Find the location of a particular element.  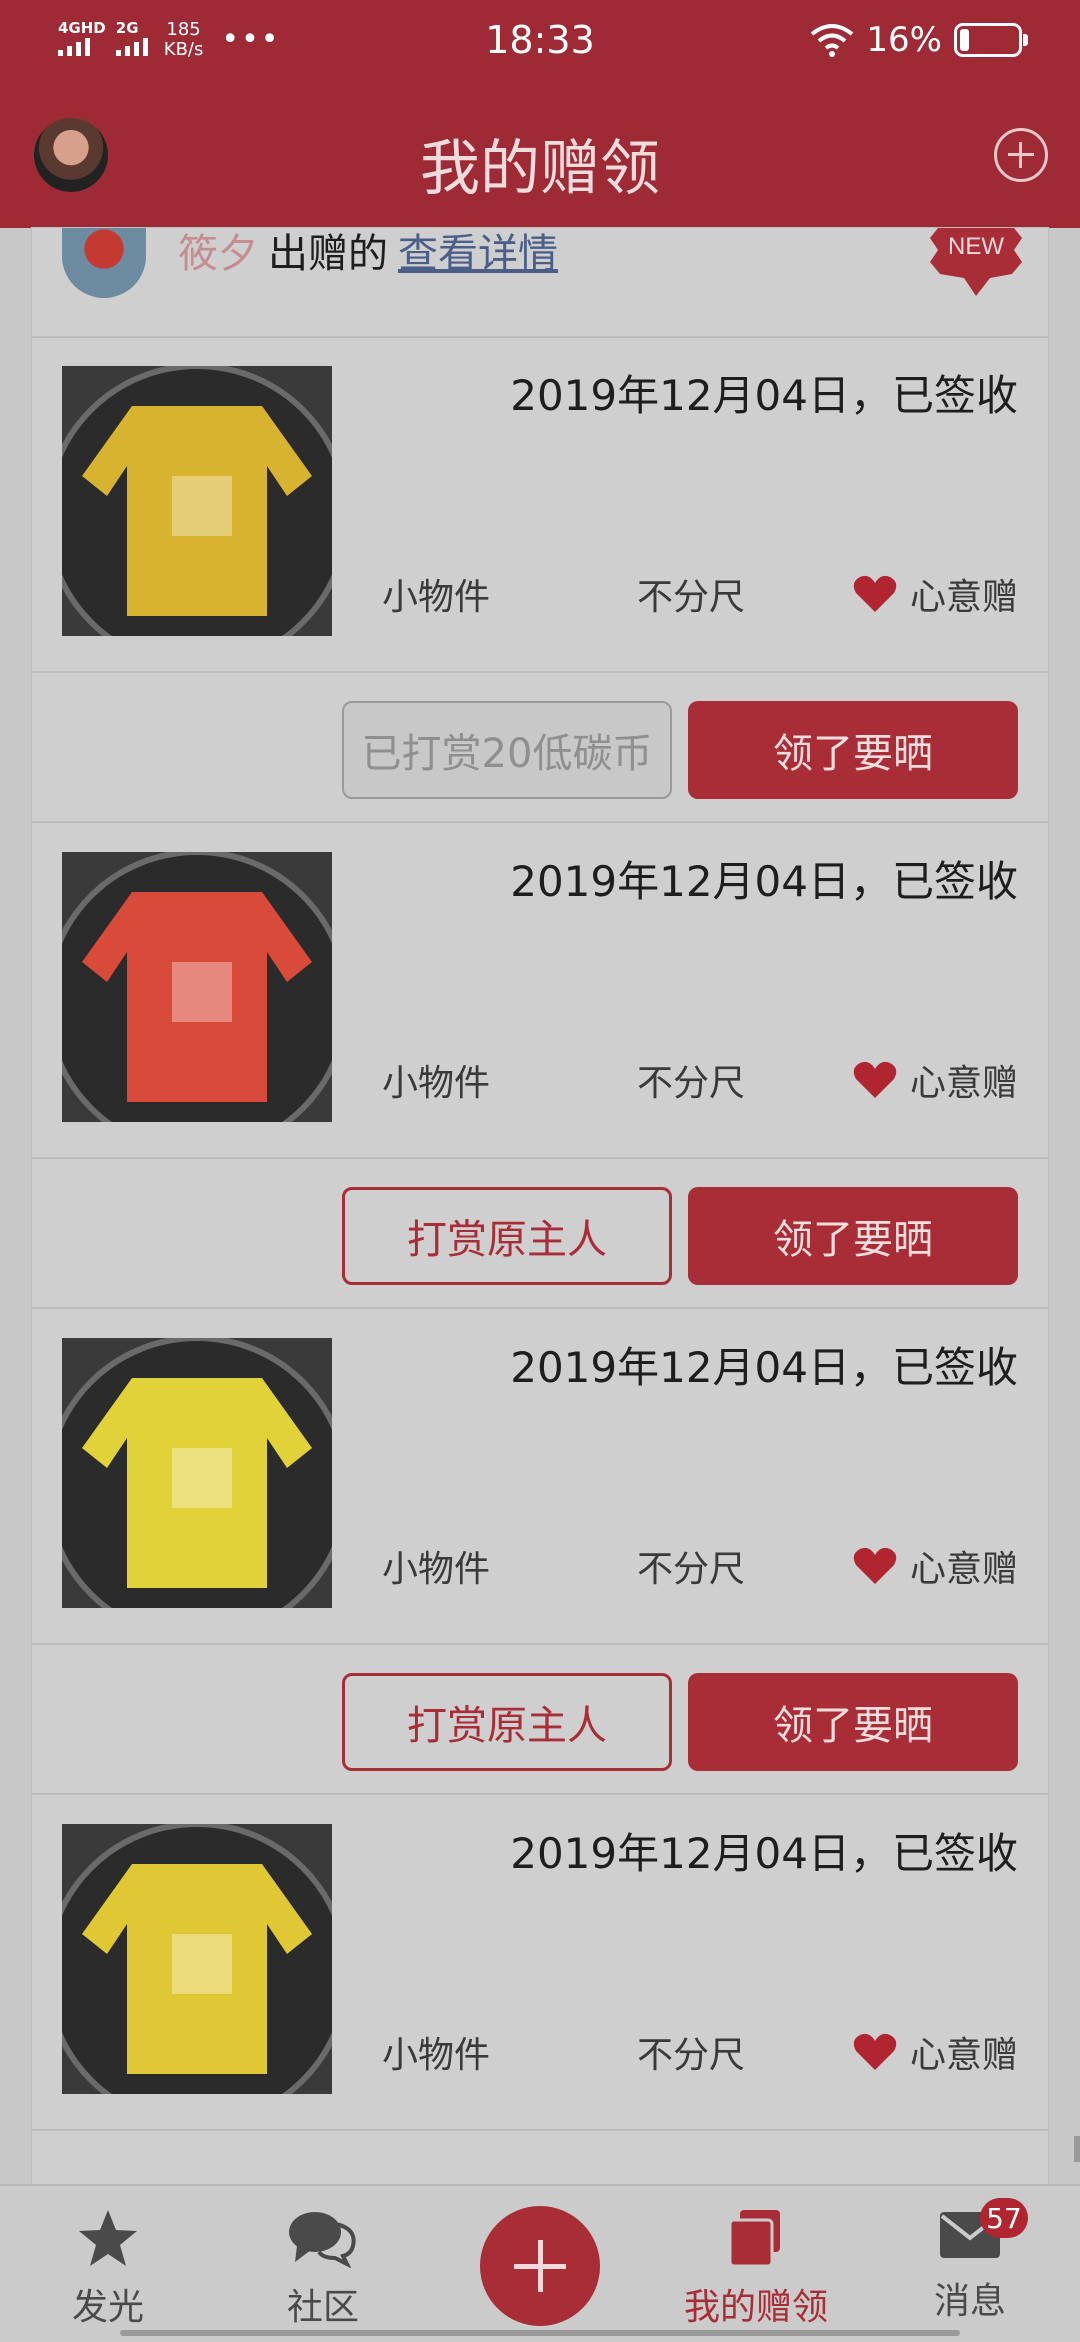

notice-gave-text: 出赠的 is located at coordinates (328, 254).